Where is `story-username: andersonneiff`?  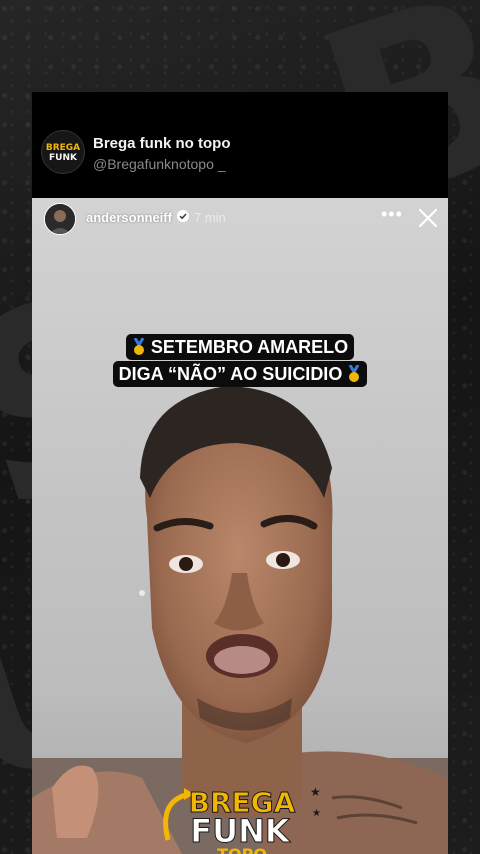 story-username: andersonneiff is located at coordinates (129, 217).